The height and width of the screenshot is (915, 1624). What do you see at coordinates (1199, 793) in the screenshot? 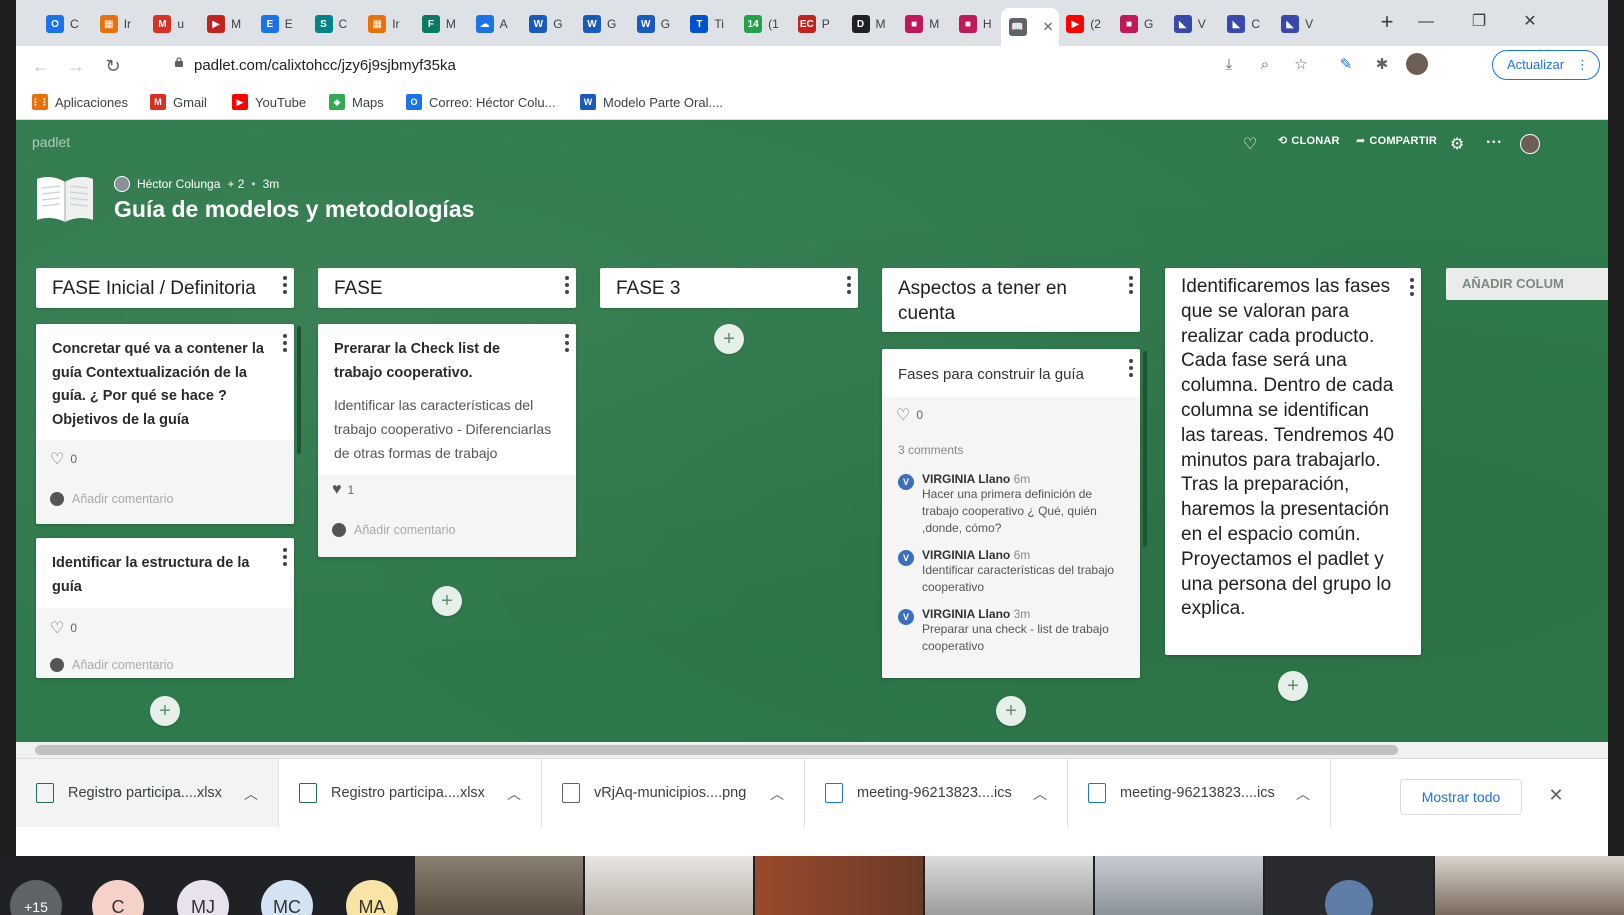
I see `download-item: meeting-96213823....ics ︿` at bounding box center [1199, 793].